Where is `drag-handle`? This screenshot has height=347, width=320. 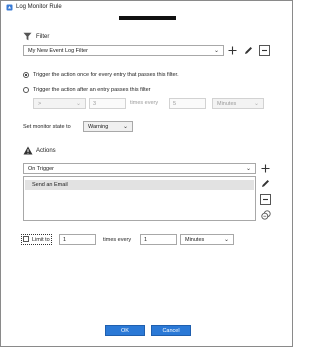 drag-handle is located at coordinates (147, 18).